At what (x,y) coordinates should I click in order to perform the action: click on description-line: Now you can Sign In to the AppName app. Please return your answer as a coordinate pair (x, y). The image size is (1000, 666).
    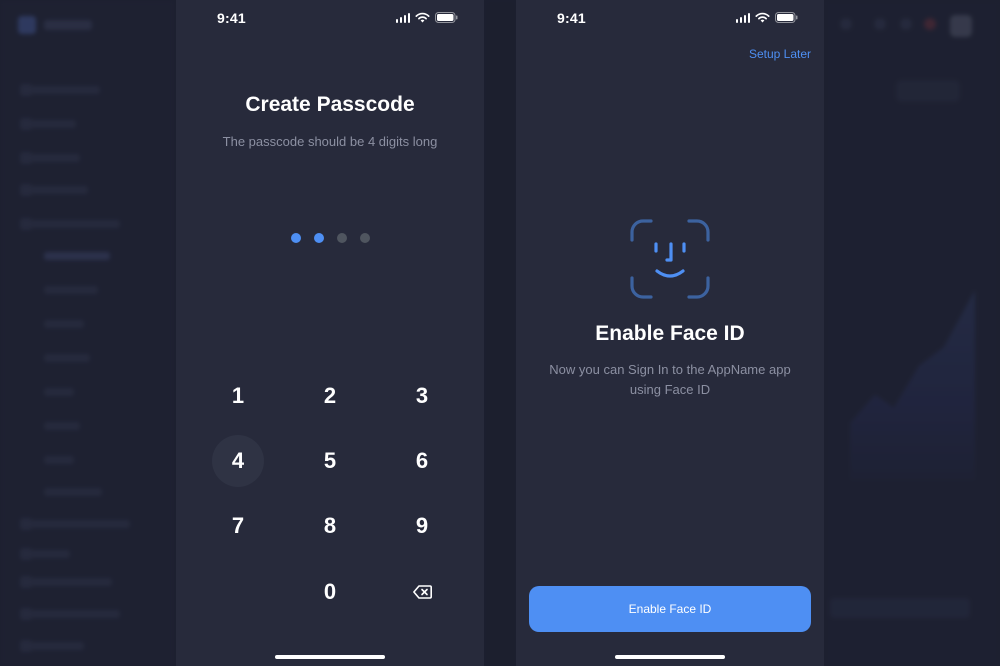
    Looking at the image, I should click on (670, 369).